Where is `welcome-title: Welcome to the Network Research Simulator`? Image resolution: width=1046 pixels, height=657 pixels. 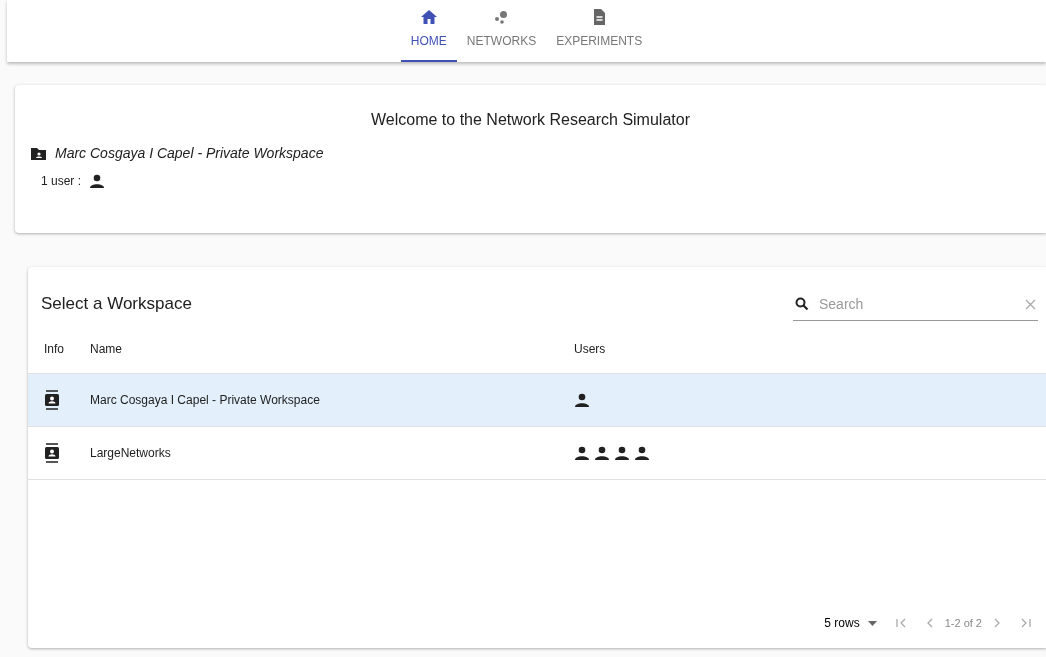
welcome-title: Welcome to the Network Research Simulator is located at coordinates (530, 120).